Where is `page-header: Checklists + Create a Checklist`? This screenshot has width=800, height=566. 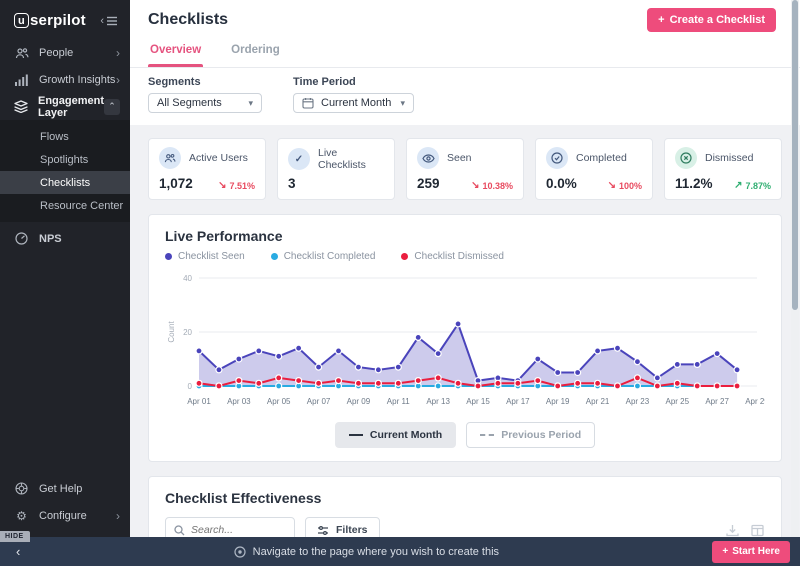 page-header: Checklists + Create a Checklist is located at coordinates (465, 20).